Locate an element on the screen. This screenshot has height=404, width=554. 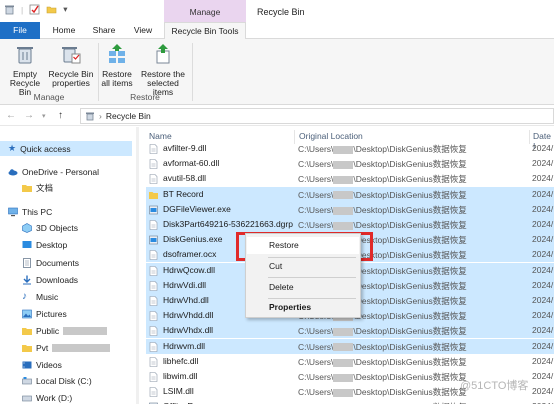
restore-selected-items-button: Restore the selected items is located at coordinates (163, 70).